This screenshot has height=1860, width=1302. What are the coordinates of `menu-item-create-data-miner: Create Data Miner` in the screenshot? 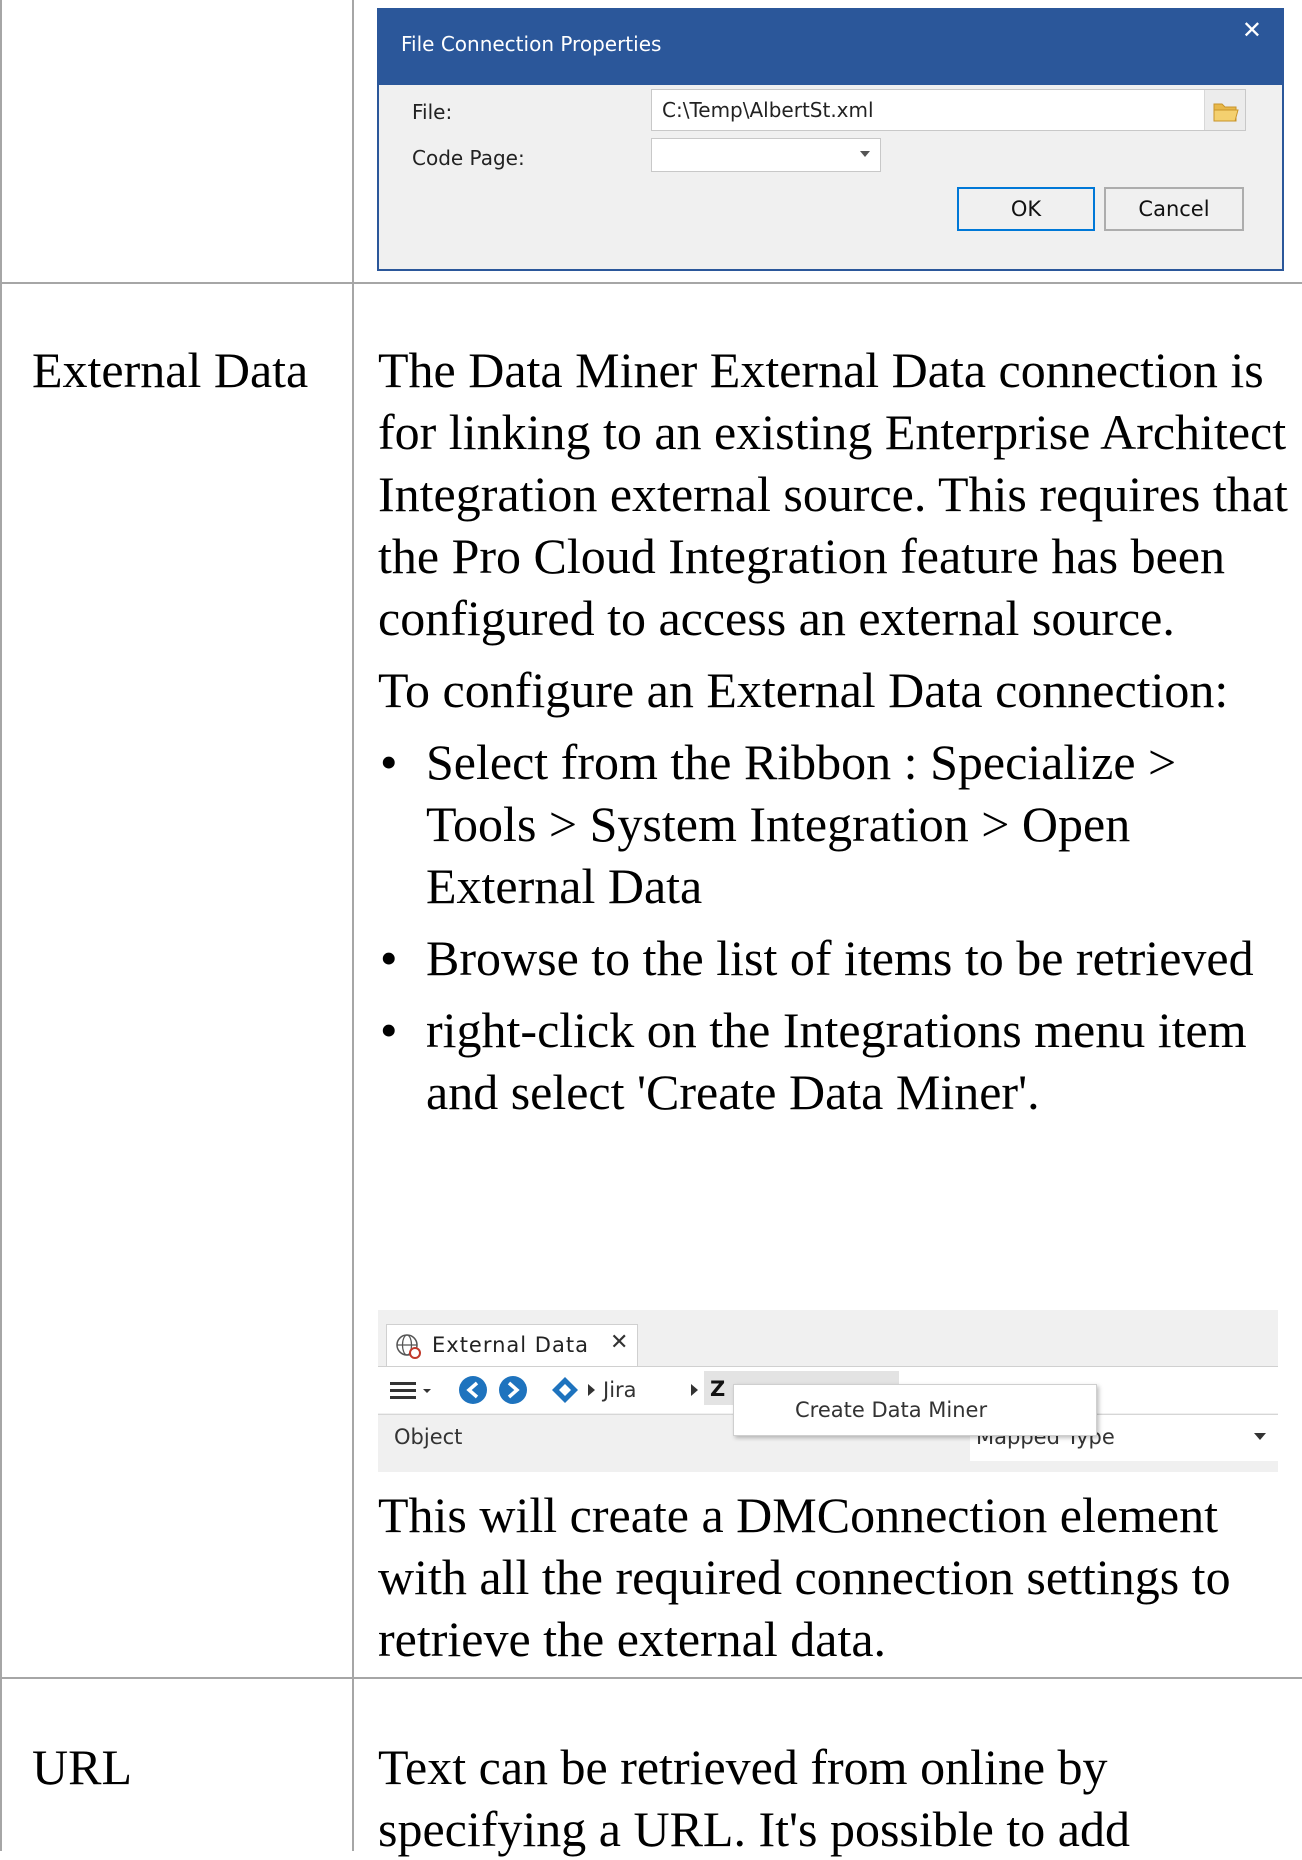 It's located at (891, 1410).